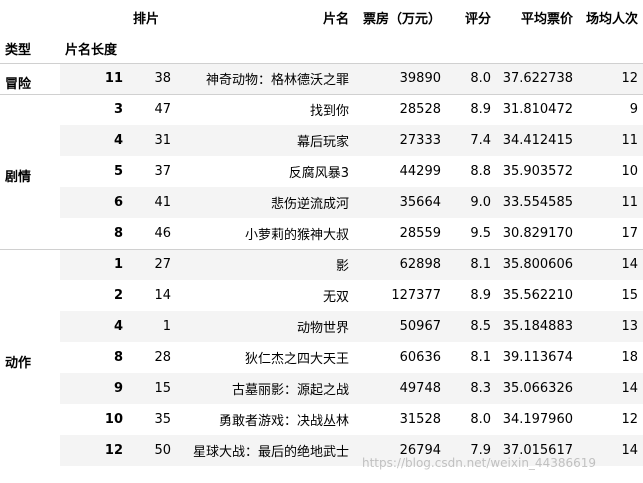  Describe the element at coordinates (546, 19) in the screenshot. I see `column-header-avg-price: 平均票价` at that location.